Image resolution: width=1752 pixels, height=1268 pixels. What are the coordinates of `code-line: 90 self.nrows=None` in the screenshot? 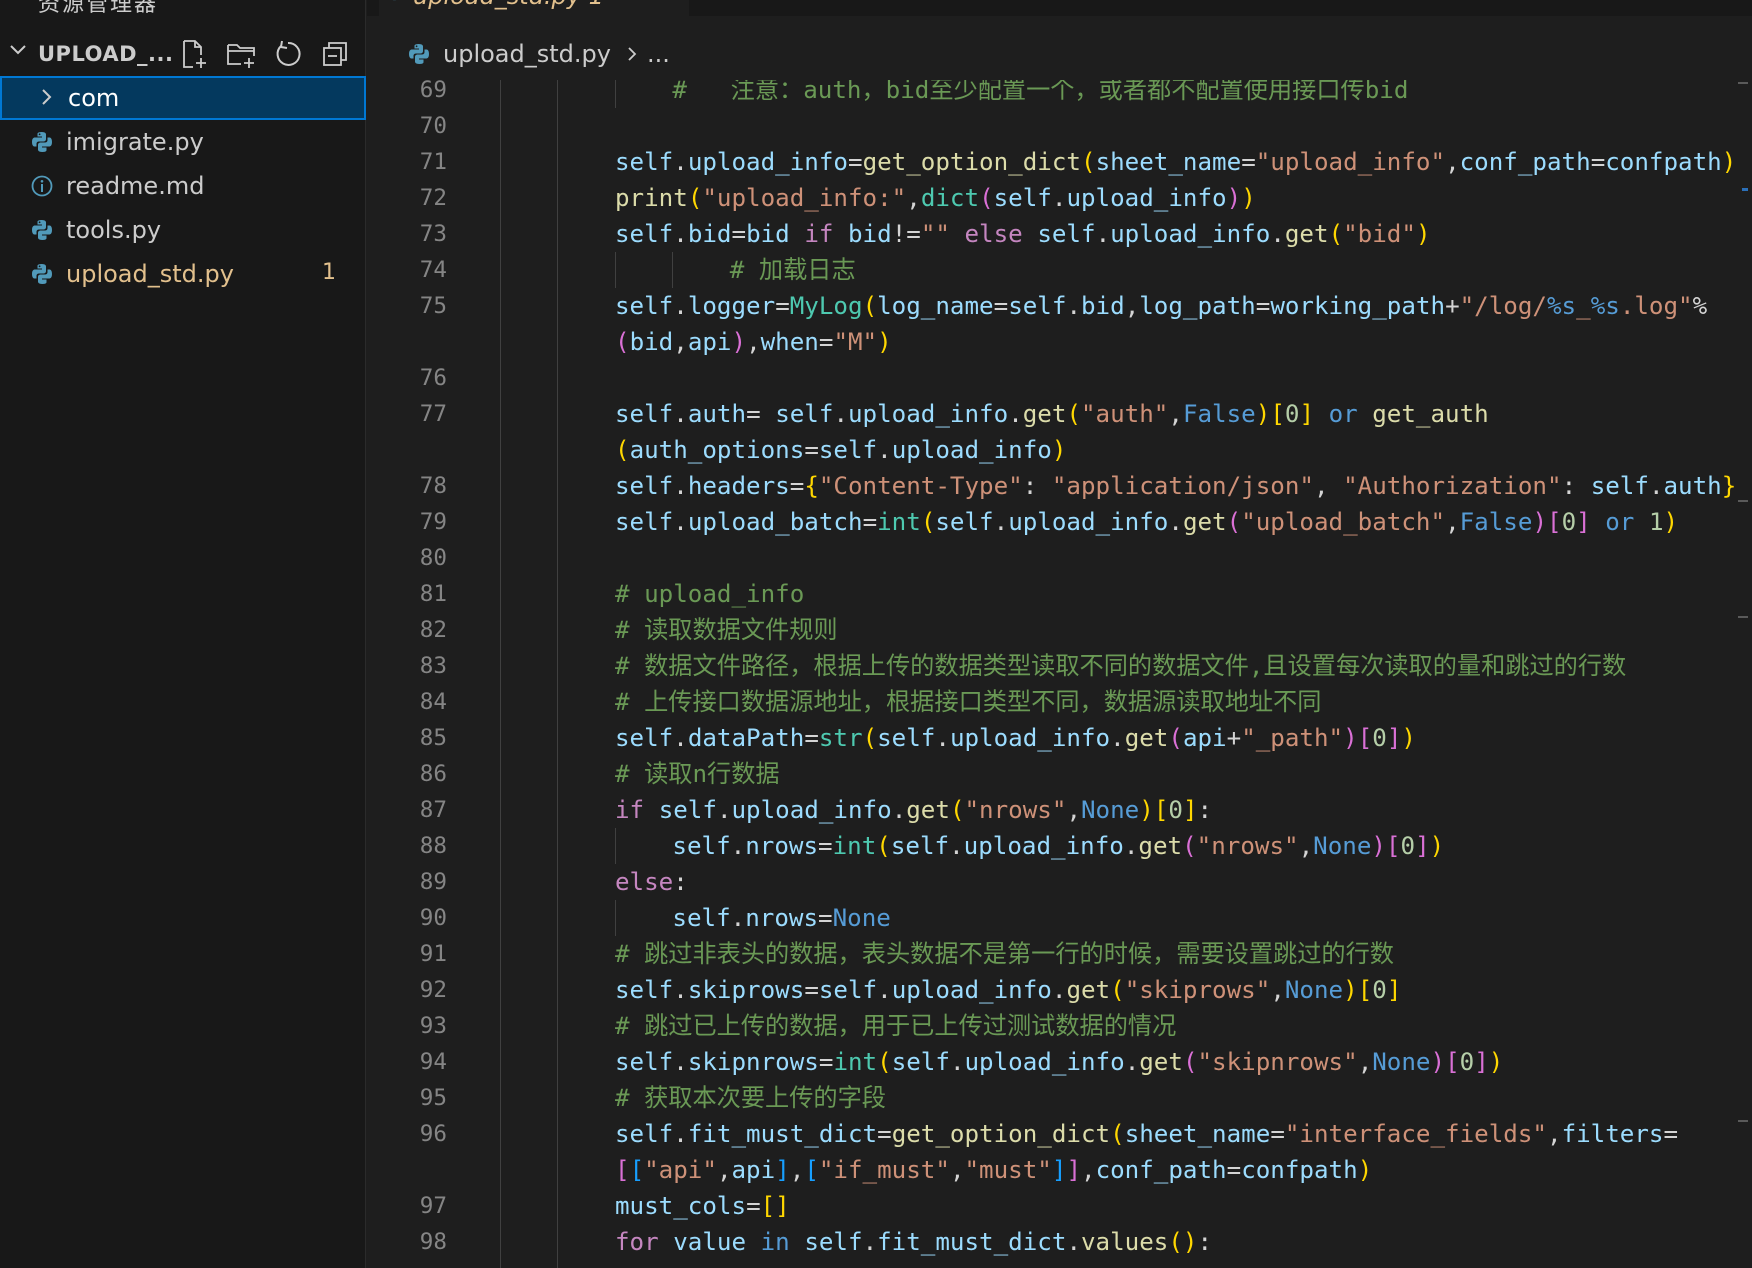 It's located at (1059, 918).